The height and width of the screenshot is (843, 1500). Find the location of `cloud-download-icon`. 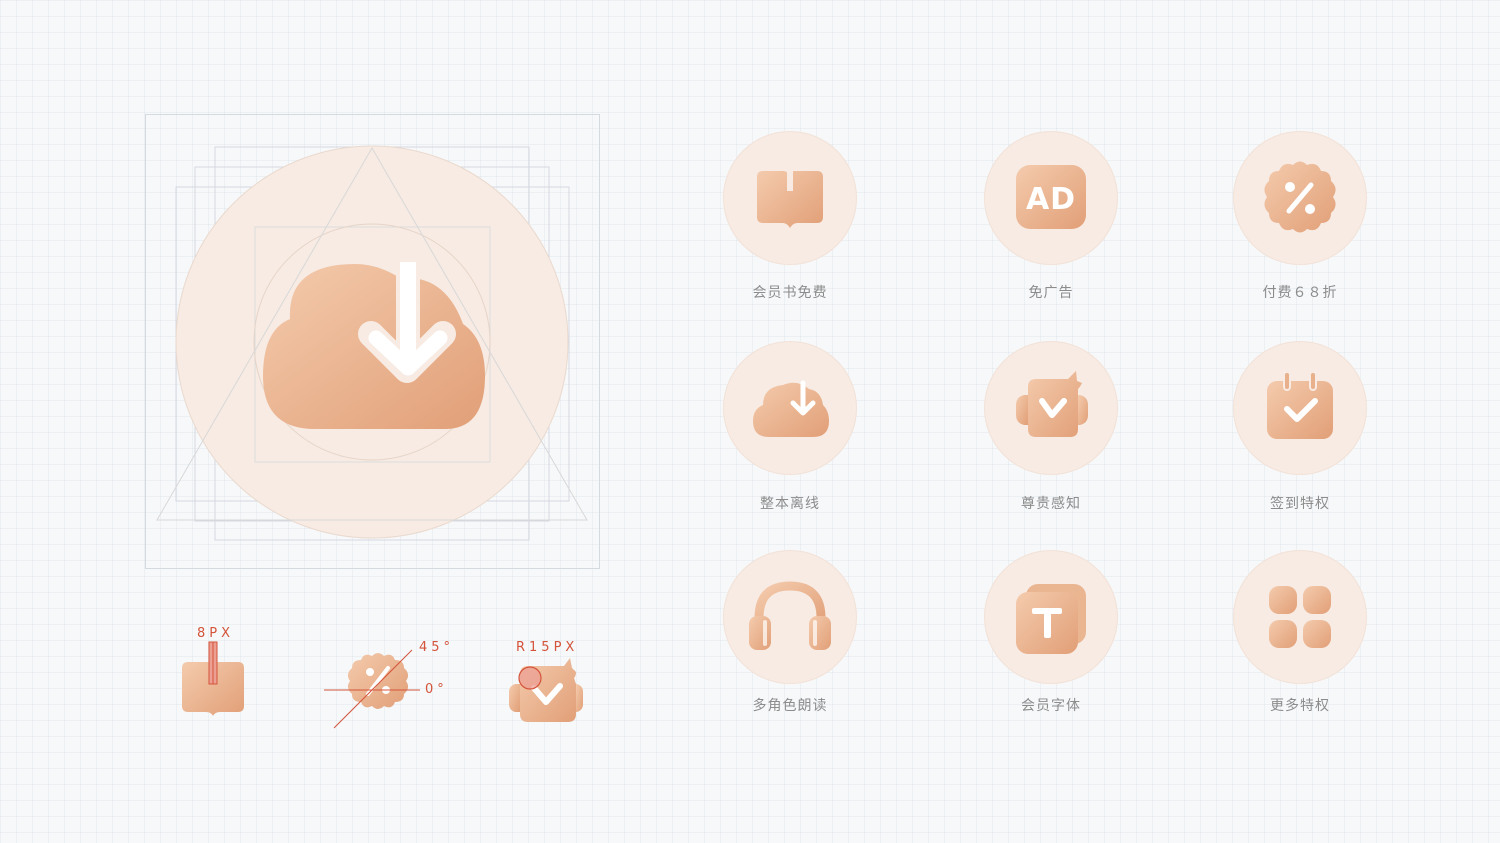

cloud-download-icon is located at coordinates (791, 408).